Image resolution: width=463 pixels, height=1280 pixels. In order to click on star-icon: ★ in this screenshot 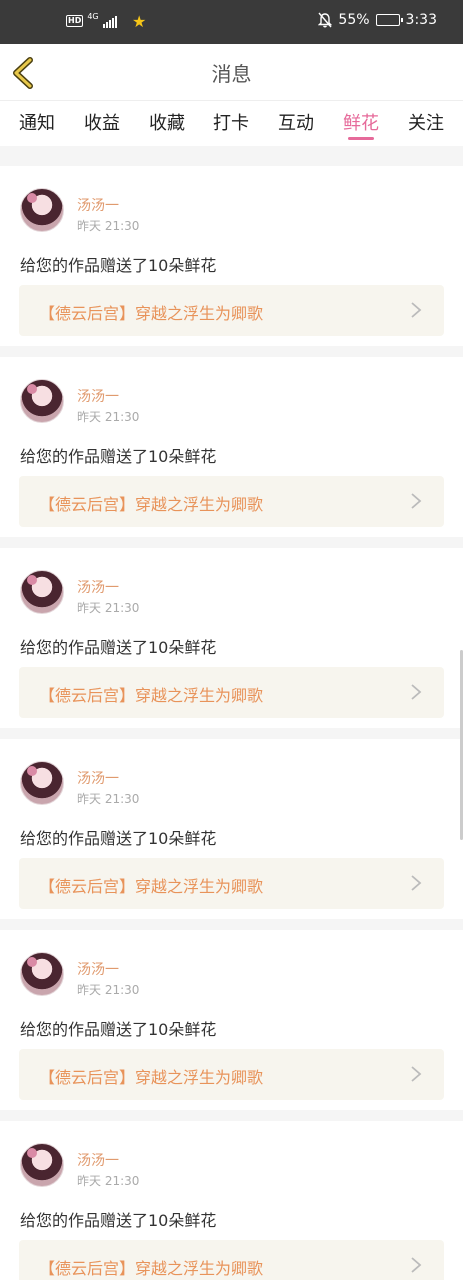, I will do `click(139, 21)`.